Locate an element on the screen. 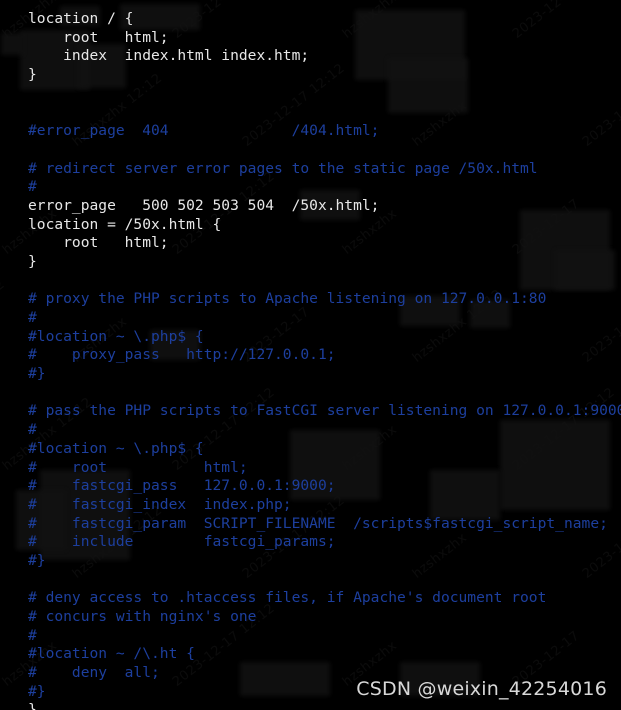 The height and width of the screenshot is (710, 621). code-line: location / { is located at coordinates (81, 18).